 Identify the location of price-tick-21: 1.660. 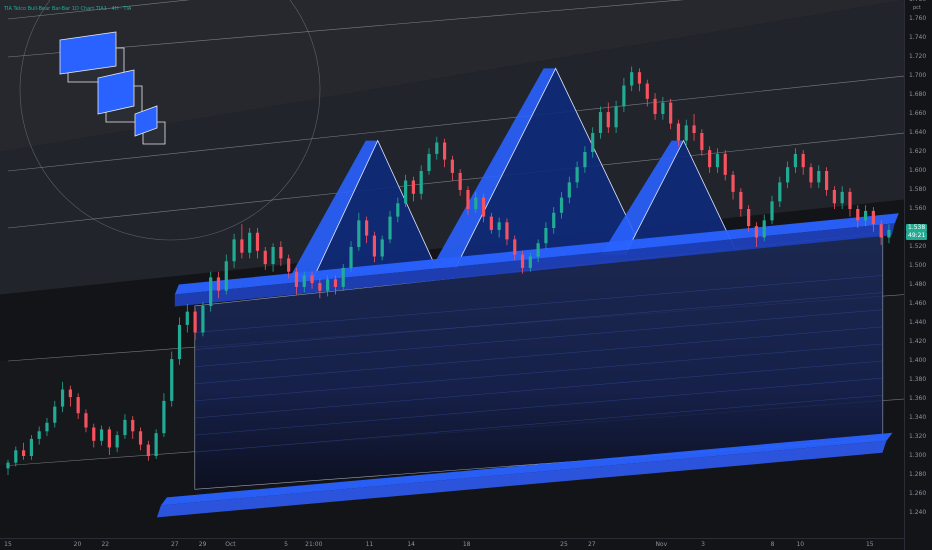
(918, 113).